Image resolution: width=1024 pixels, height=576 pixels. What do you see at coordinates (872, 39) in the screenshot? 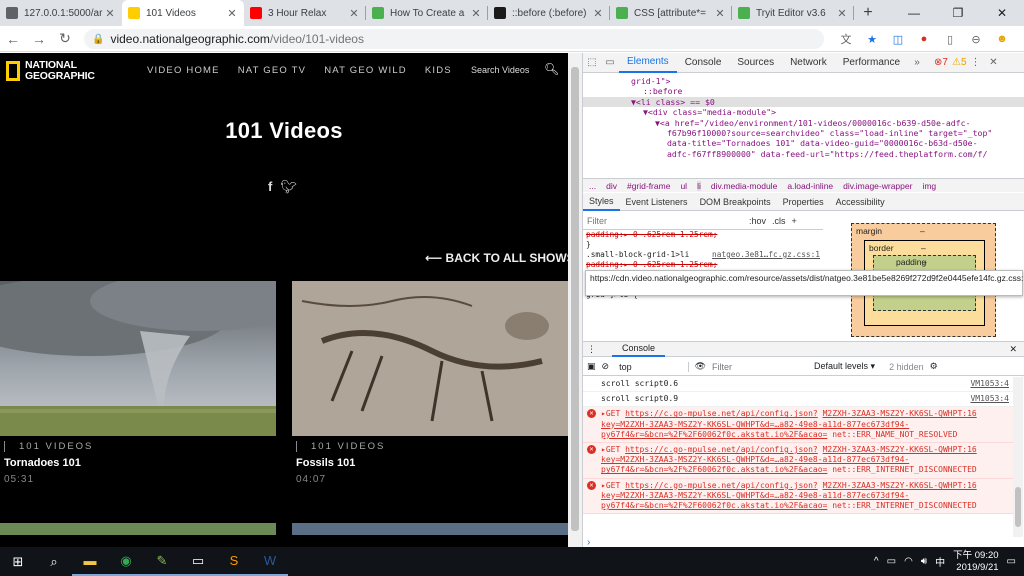
I see `bookmark-star-icon: ★` at bounding box center [872, 39].